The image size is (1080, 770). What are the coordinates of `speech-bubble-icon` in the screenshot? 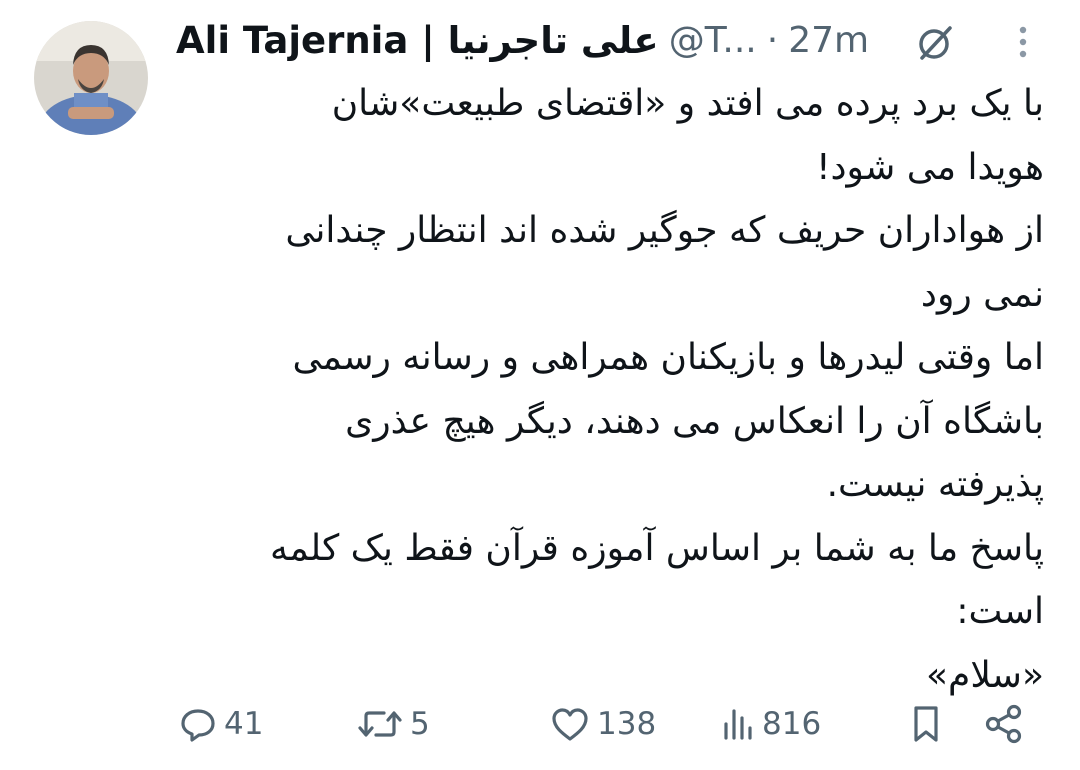 It's located at (198, 725).